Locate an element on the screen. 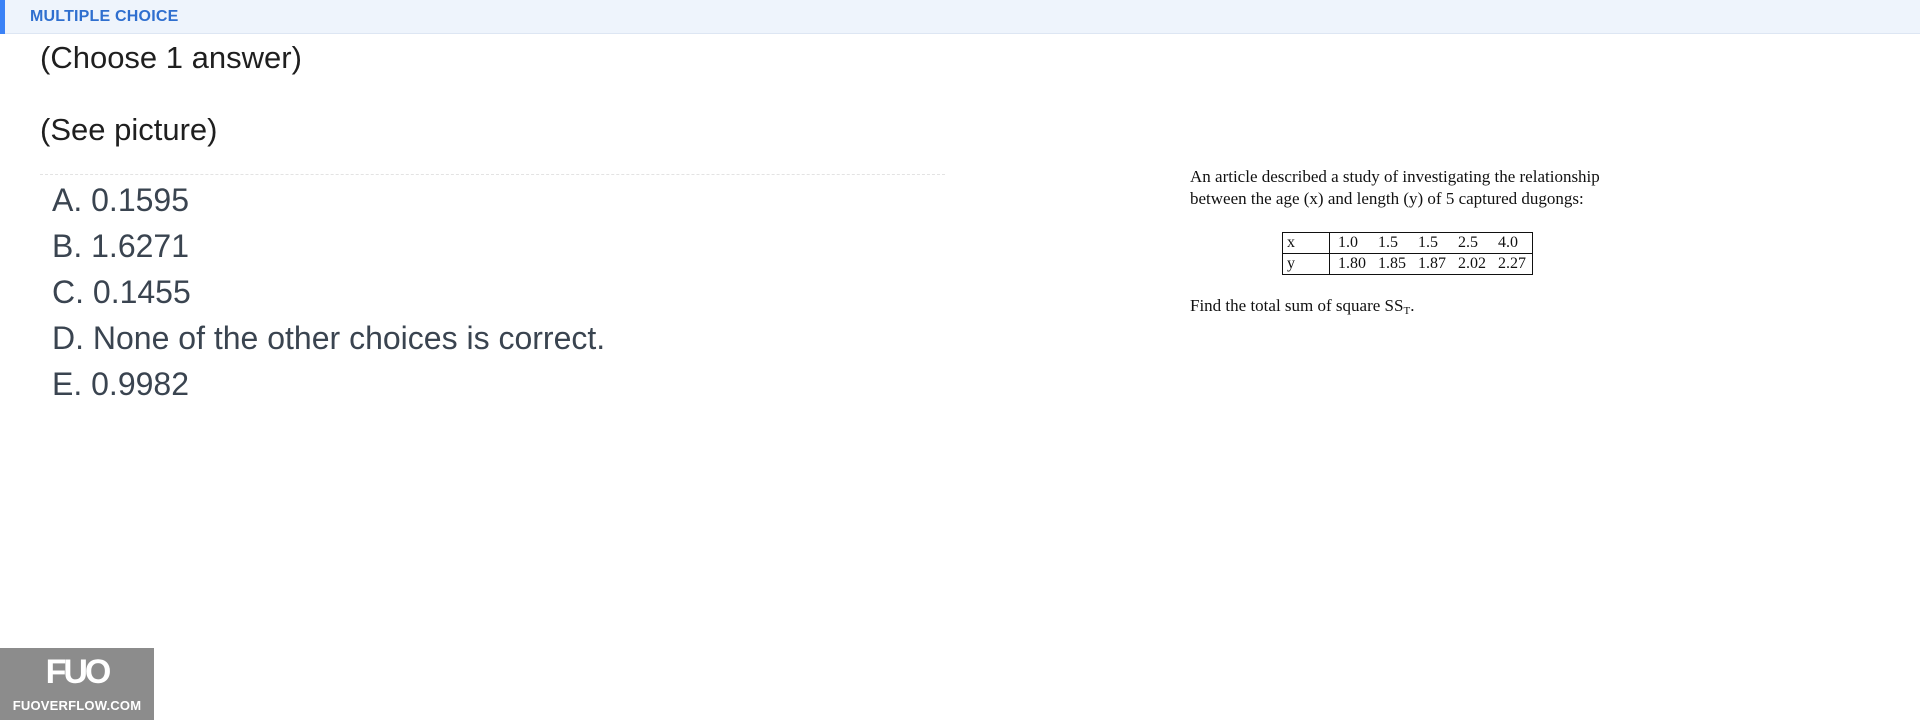 The width and height of the screenshot is (1920, 720). answer-option-e: E. 0.9982 is located at coordinates (328, 387).